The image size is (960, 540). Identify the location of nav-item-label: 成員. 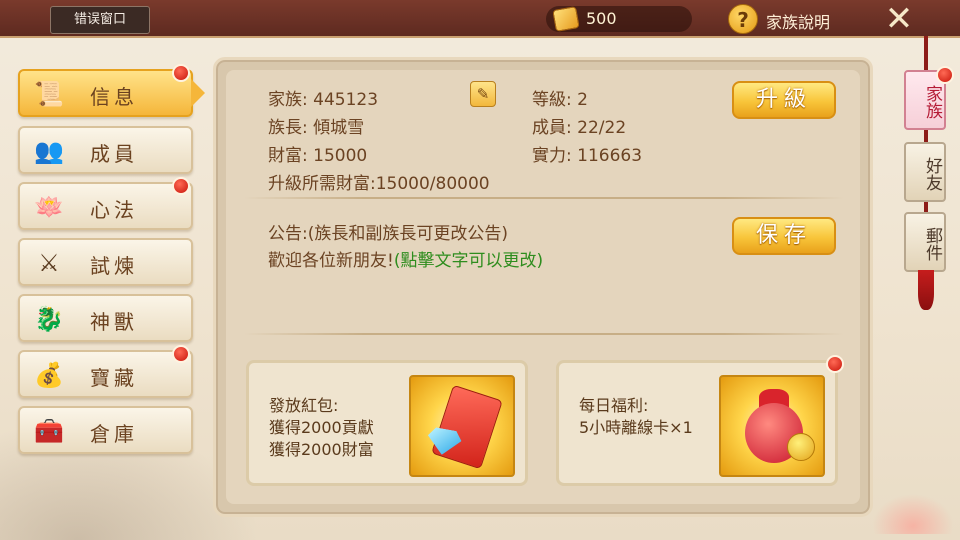
(114, 154).